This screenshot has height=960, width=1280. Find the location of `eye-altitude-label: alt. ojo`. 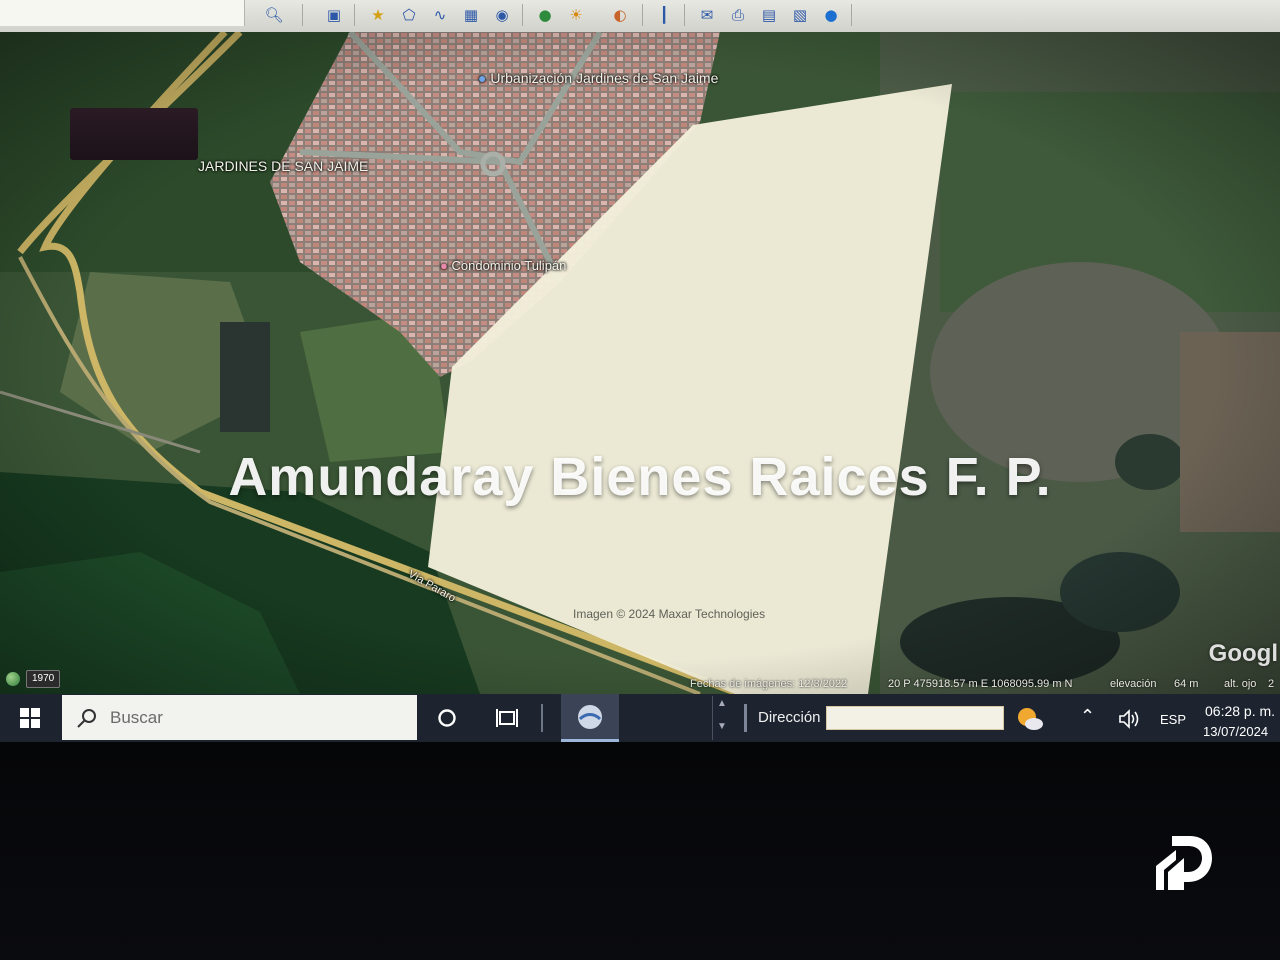

eye-altitude-label: alt. ojo is located at coordinates (1240, 684).